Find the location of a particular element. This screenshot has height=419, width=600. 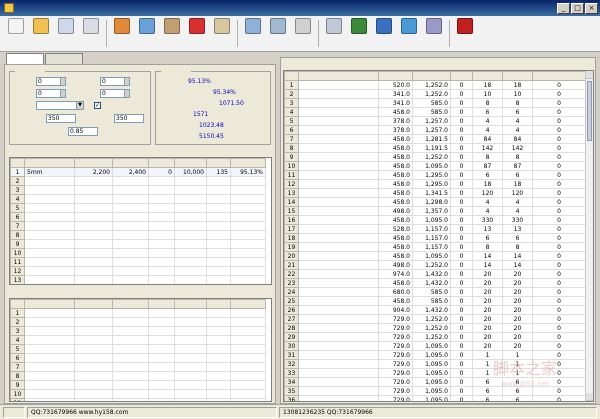

table-cell-length: 974.0 is located at coordinates (395, 274).